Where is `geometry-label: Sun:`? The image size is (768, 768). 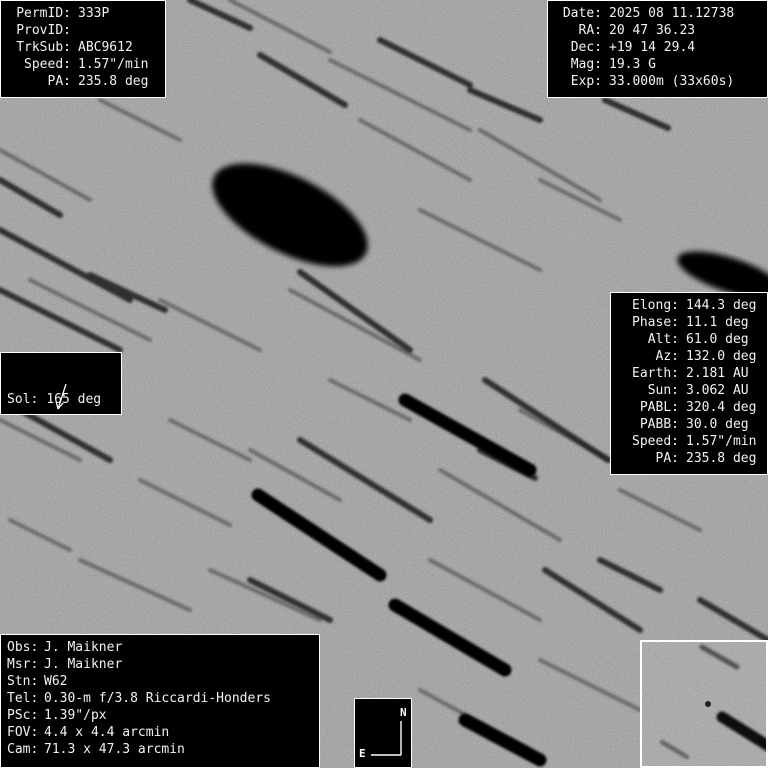
geometry-label: Sun: is located at coordinates (663, 390).